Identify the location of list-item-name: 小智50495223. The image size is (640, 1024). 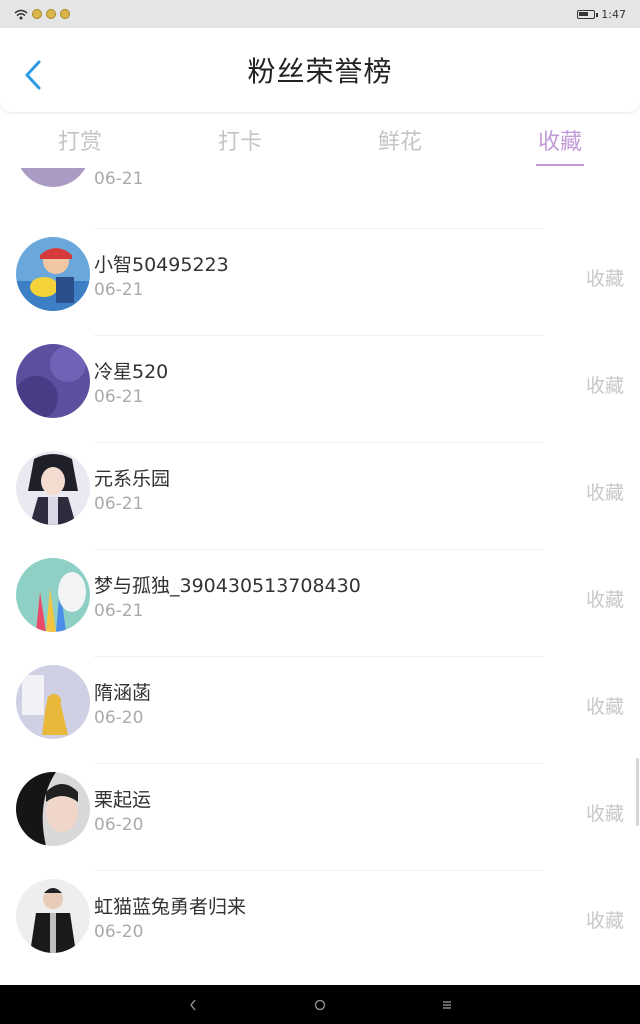
(161, 265).